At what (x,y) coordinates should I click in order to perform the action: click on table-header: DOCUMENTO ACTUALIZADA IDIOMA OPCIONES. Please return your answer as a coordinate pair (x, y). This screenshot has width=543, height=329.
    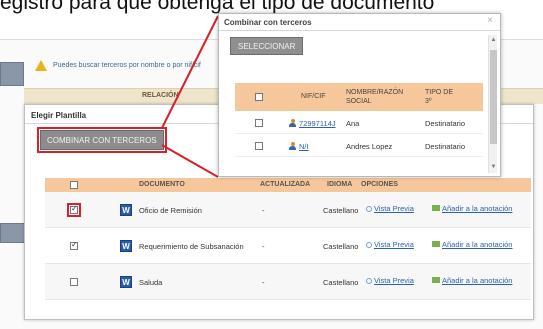
    Looking at the image, I should click on (288, 185).